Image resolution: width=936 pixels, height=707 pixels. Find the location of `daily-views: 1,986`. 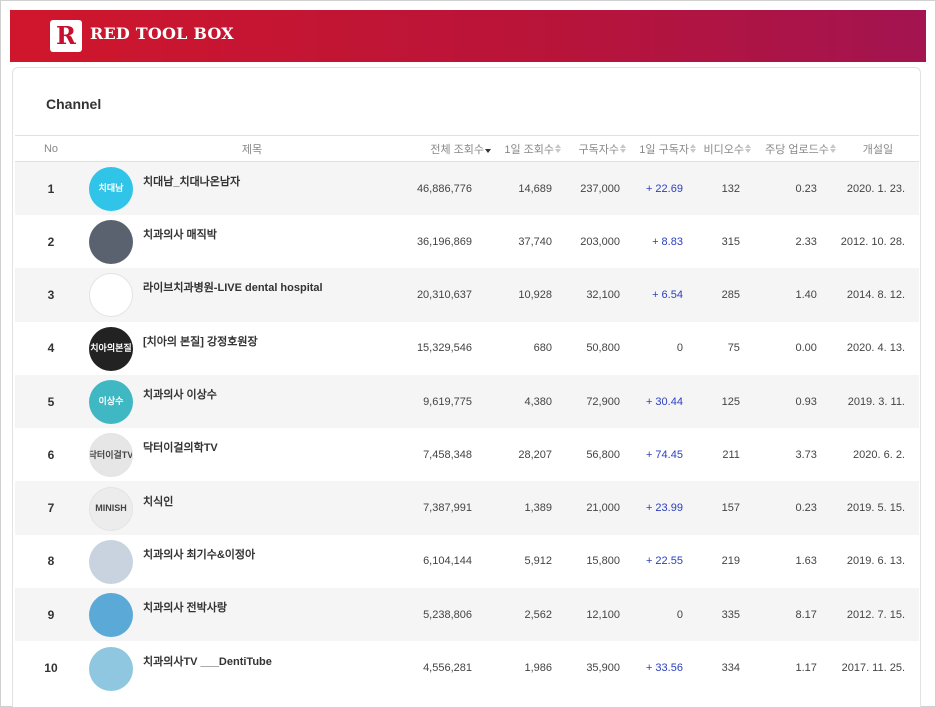

daily-views: 1,986 is located at coordinates (538, 668).